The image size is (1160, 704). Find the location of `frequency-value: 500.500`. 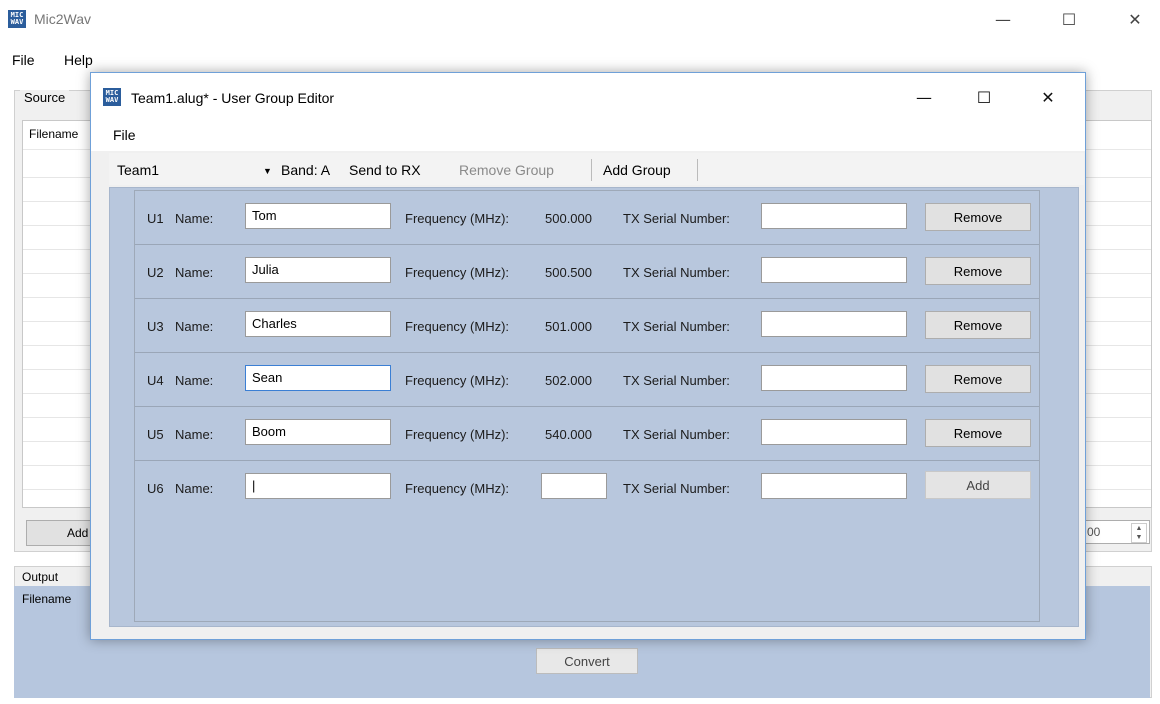

frequency-value: 500.500 is located at coordinates (568, 272).